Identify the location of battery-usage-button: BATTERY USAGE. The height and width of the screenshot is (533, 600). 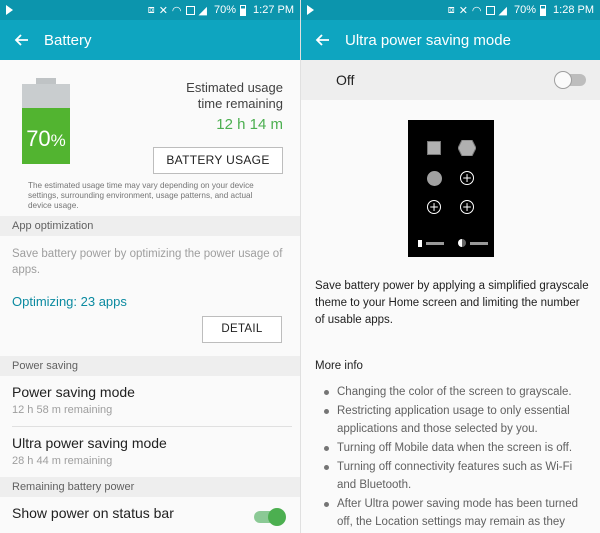
(218, 160).